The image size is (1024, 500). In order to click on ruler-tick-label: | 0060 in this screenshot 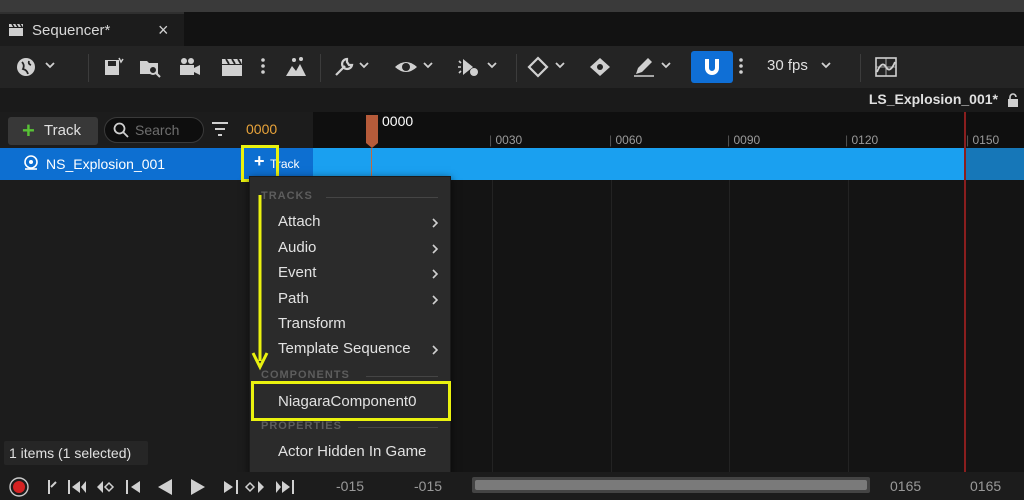, I will do `click(626, 140)`.